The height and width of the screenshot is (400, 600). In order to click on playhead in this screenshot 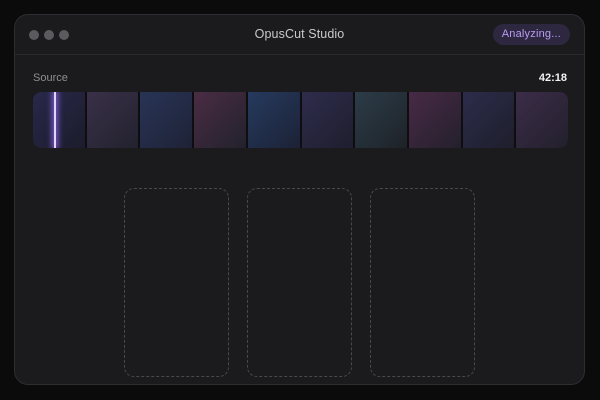, I will do `click(55, 120)`.